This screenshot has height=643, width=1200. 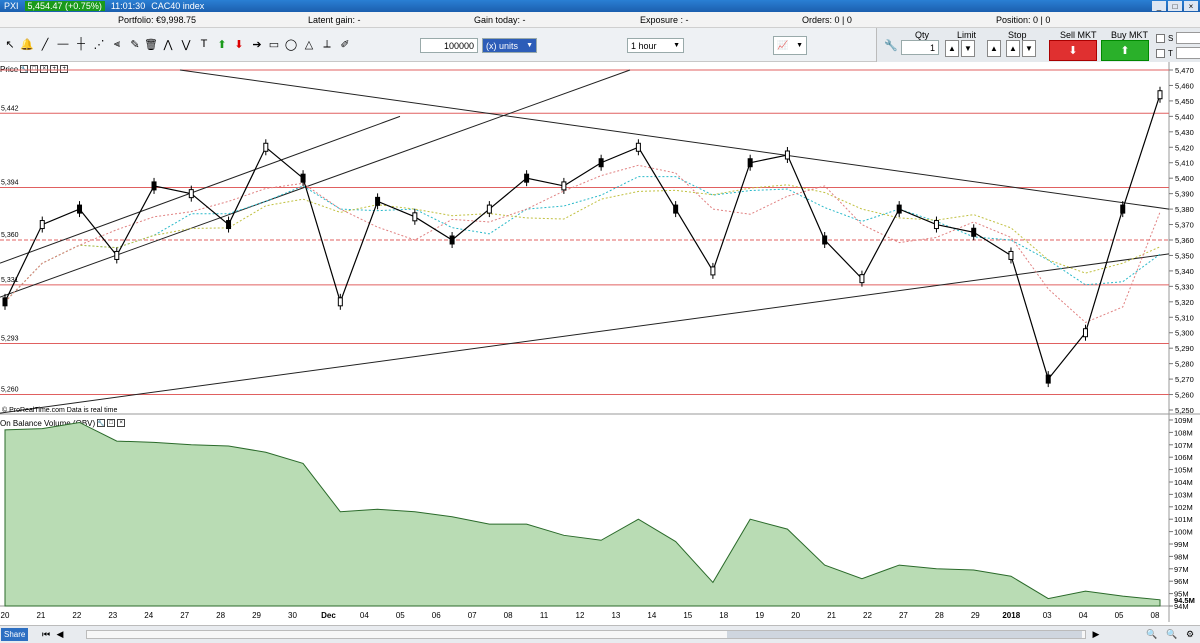 I want to click on right-arrow-icon: ➔, so click(x=257, y=44).